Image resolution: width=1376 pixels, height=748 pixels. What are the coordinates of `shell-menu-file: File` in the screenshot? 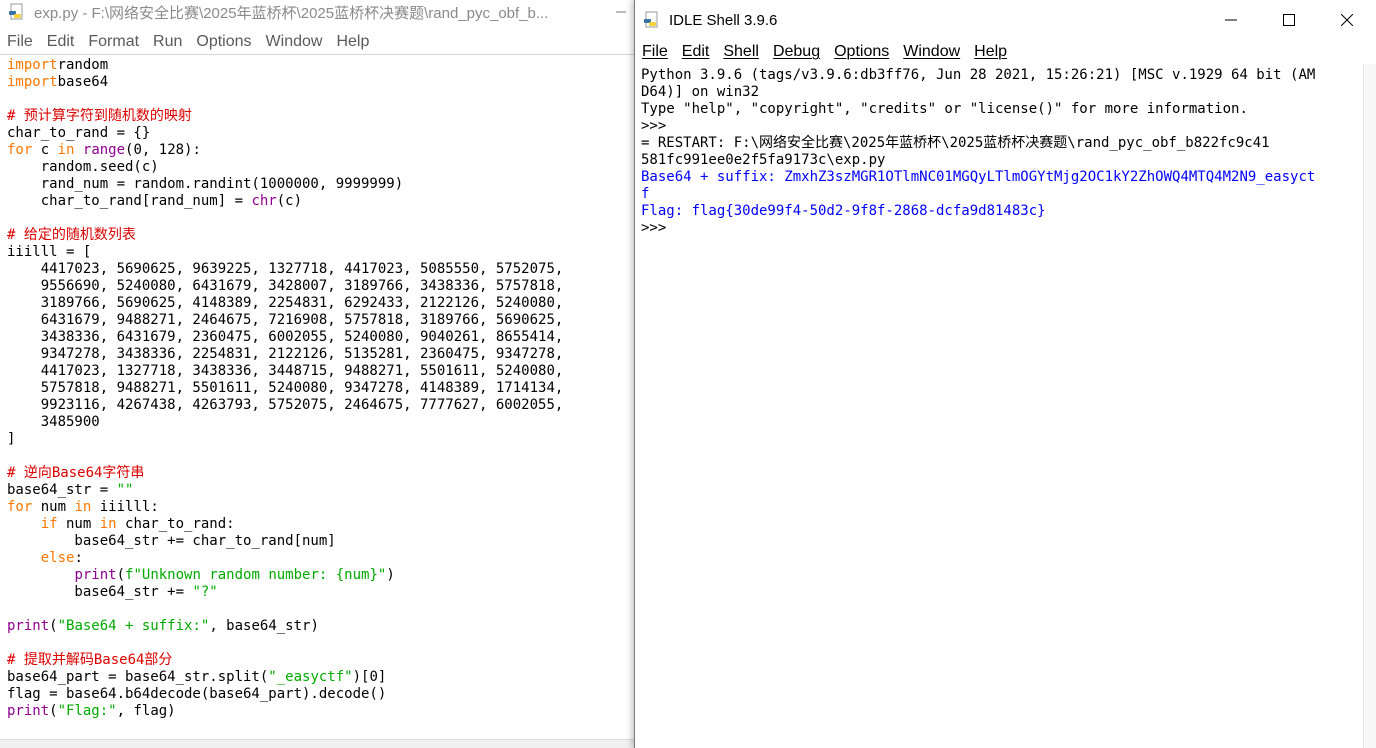 It's located at (655, 52).